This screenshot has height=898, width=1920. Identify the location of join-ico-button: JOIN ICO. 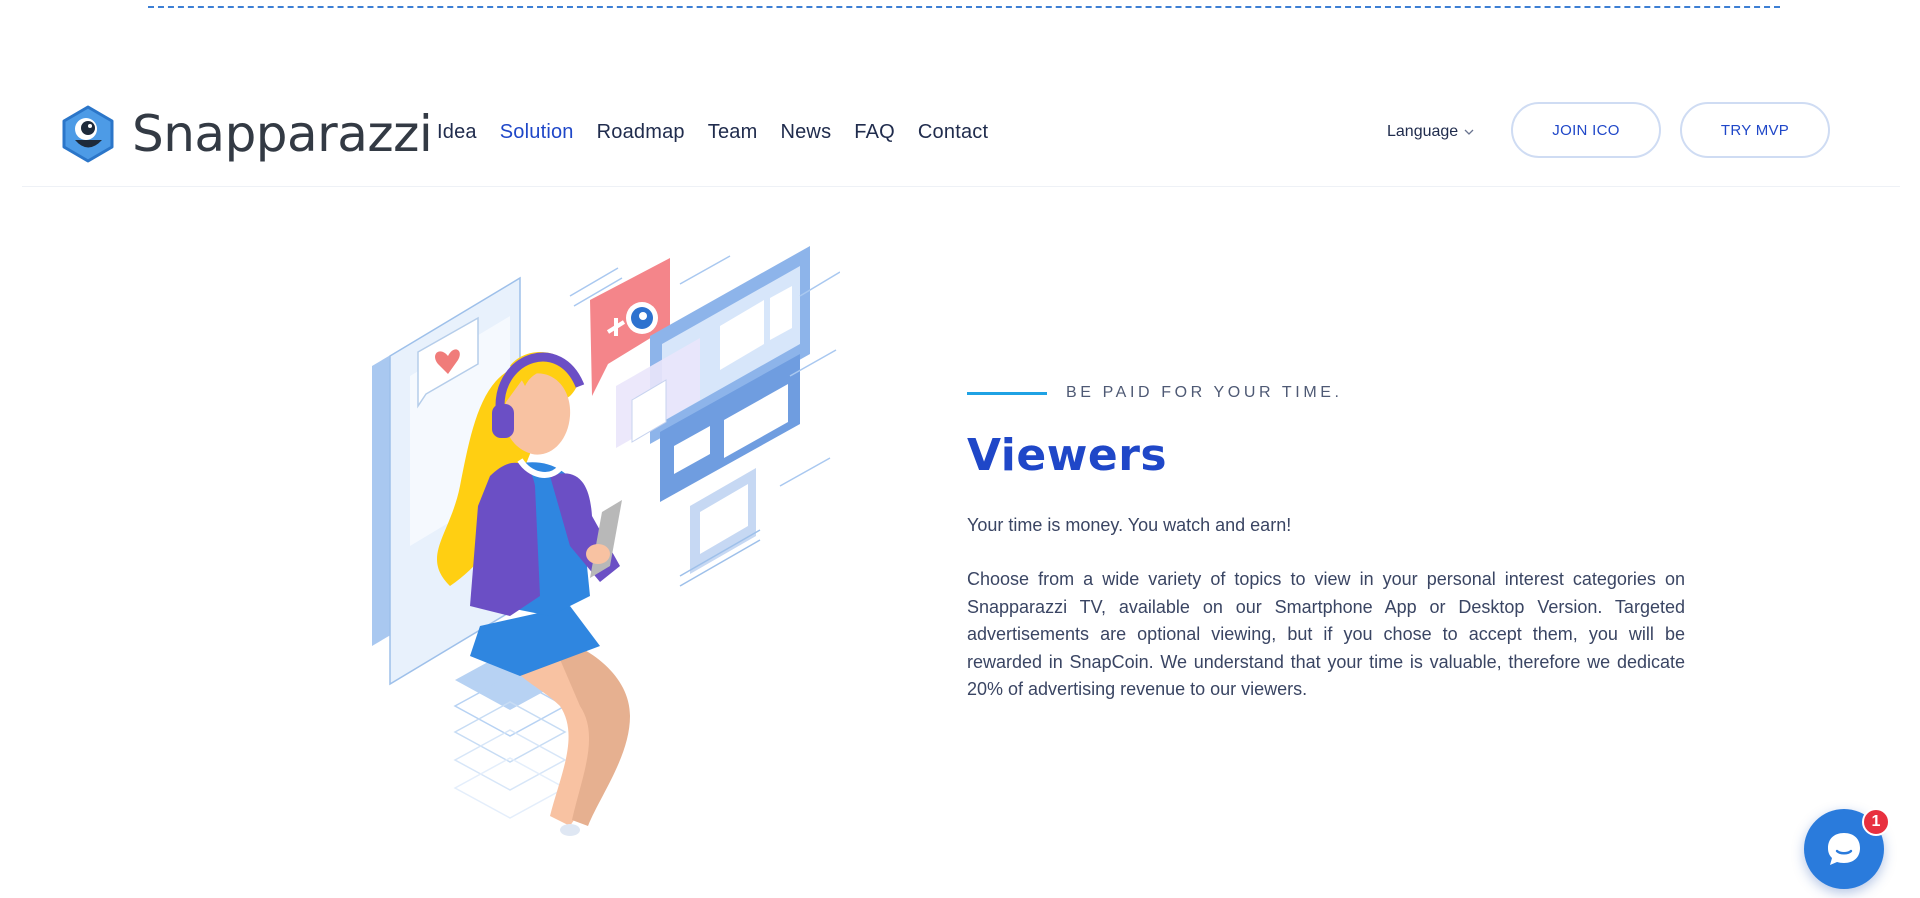
(1586, 130).